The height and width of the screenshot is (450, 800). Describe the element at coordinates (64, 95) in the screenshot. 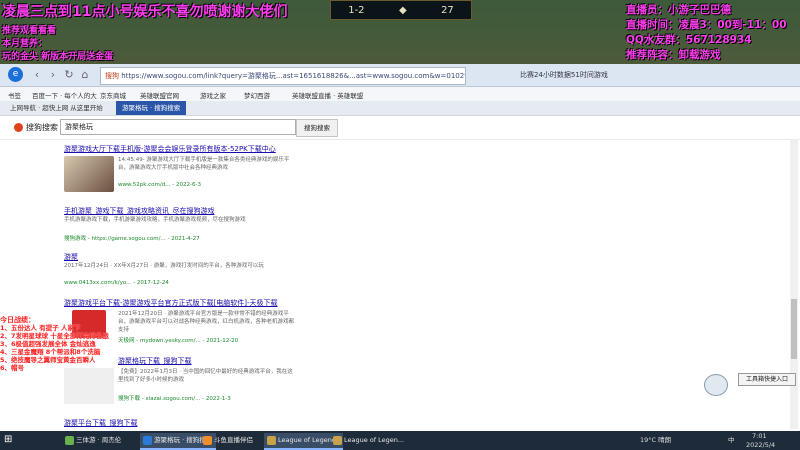

I see `bookmark-item: 百度一下 · 每个人的大` at that location.